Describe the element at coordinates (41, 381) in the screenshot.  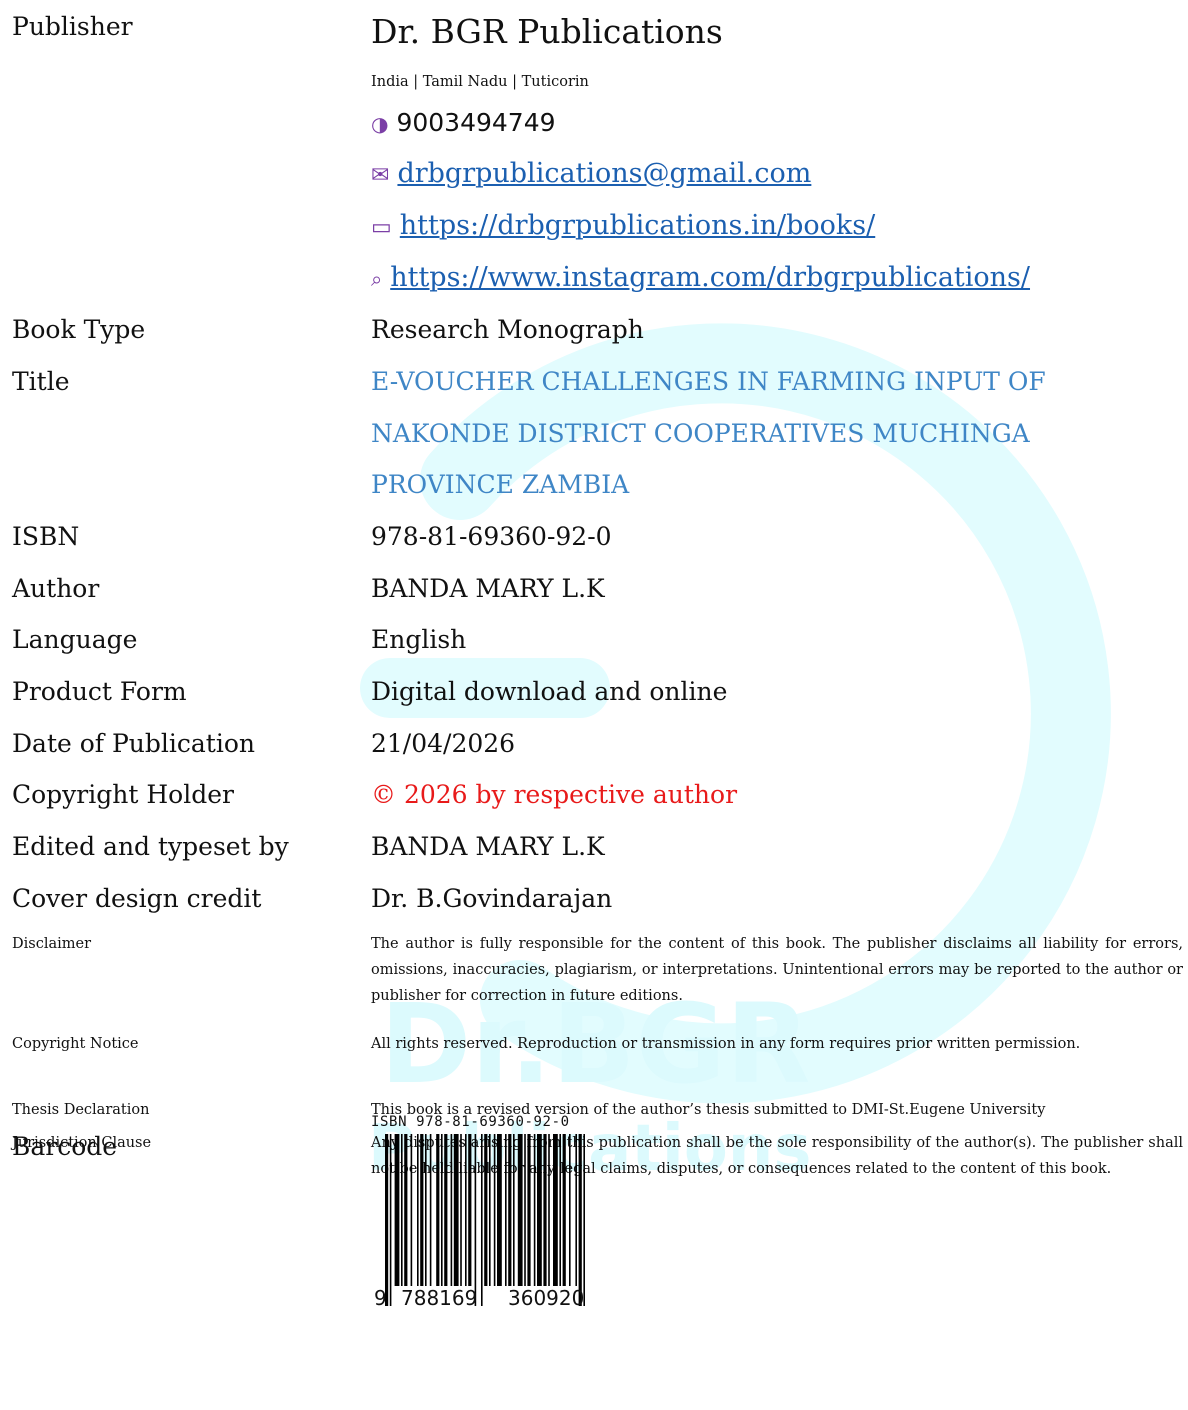
I see `title-label: Title` at that location.